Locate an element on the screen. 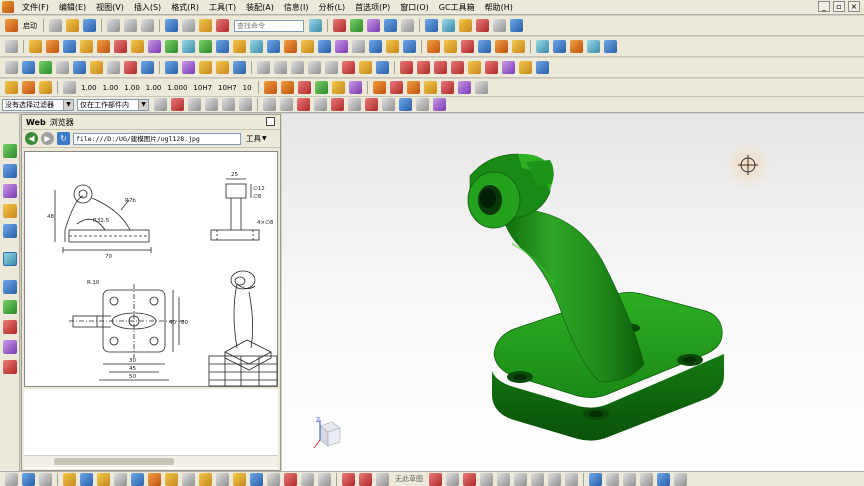 This screenshot has width=864, height=486. panel-close-icon is located at coordinates (270, 121).